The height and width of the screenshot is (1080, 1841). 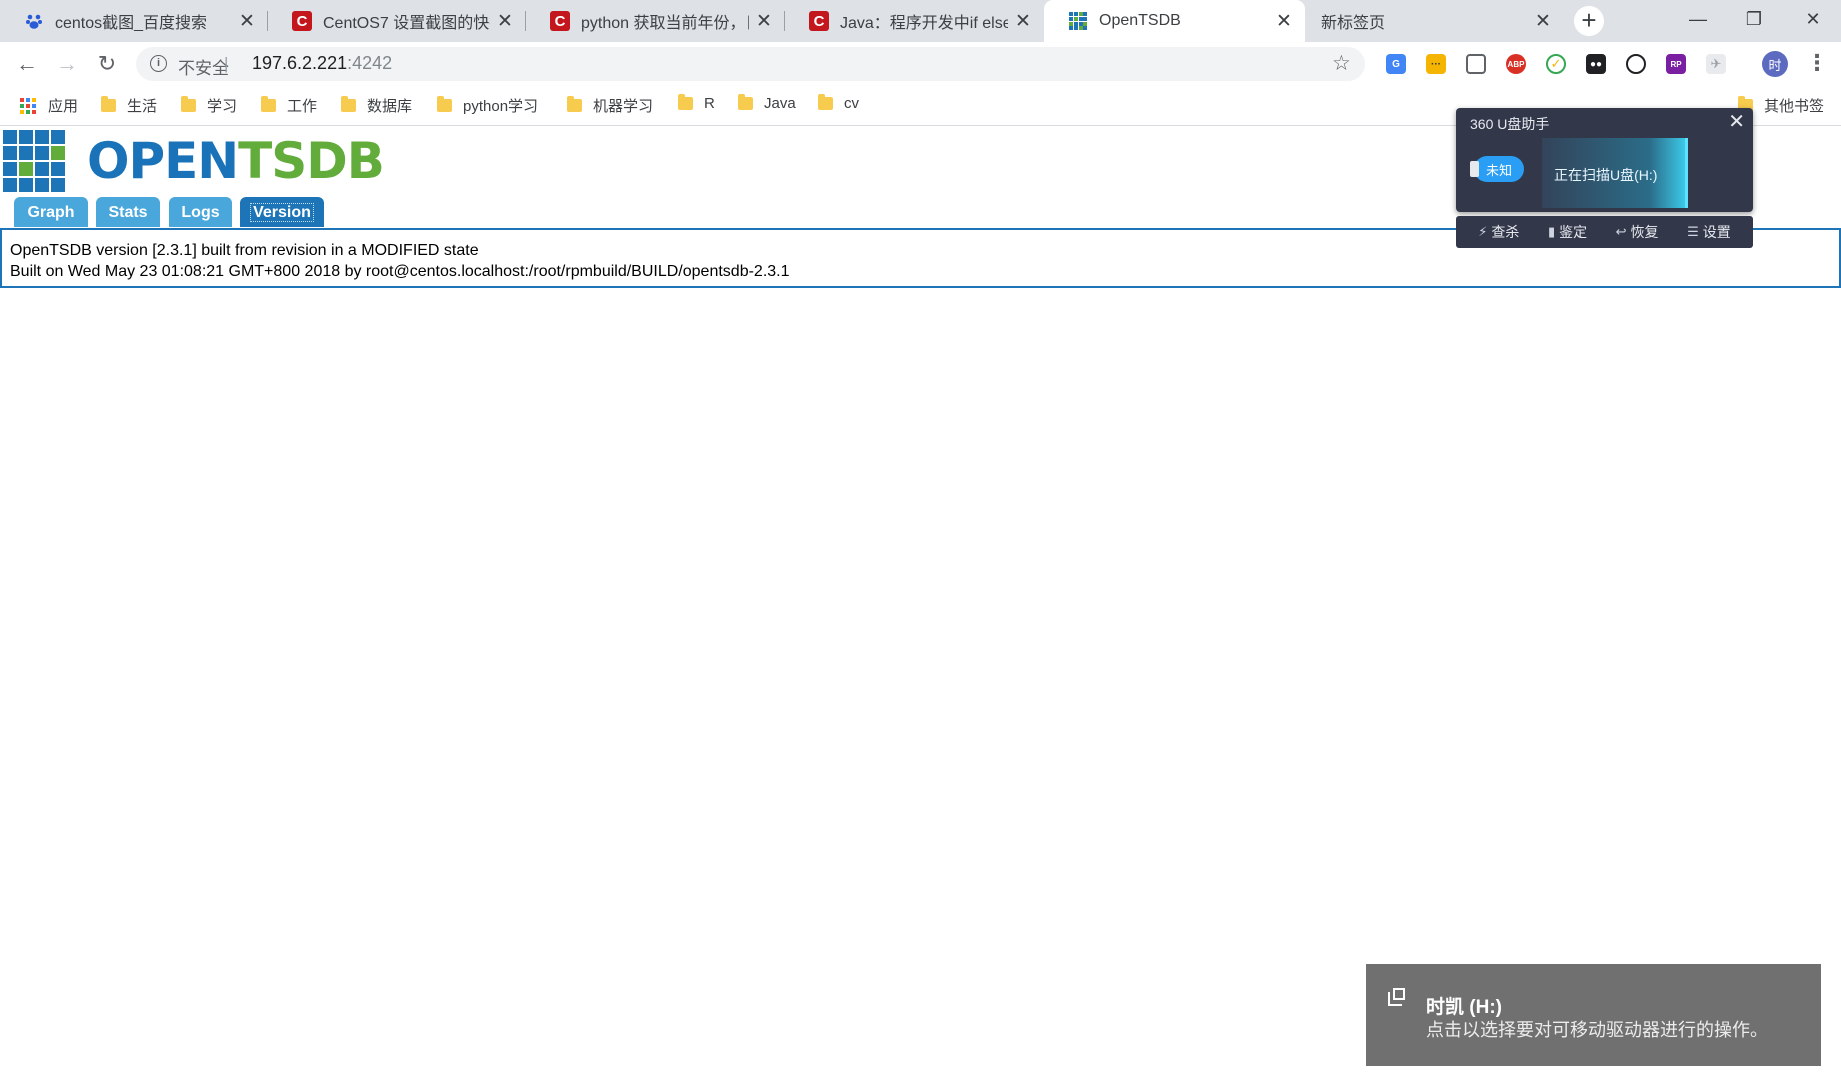 What do you see at coordinates (1597, 1030) in the screenshot?
I see `toast-body: 点击以选择要对可移动驱动器进行的操作。` at bounding box center [1597, 1030].